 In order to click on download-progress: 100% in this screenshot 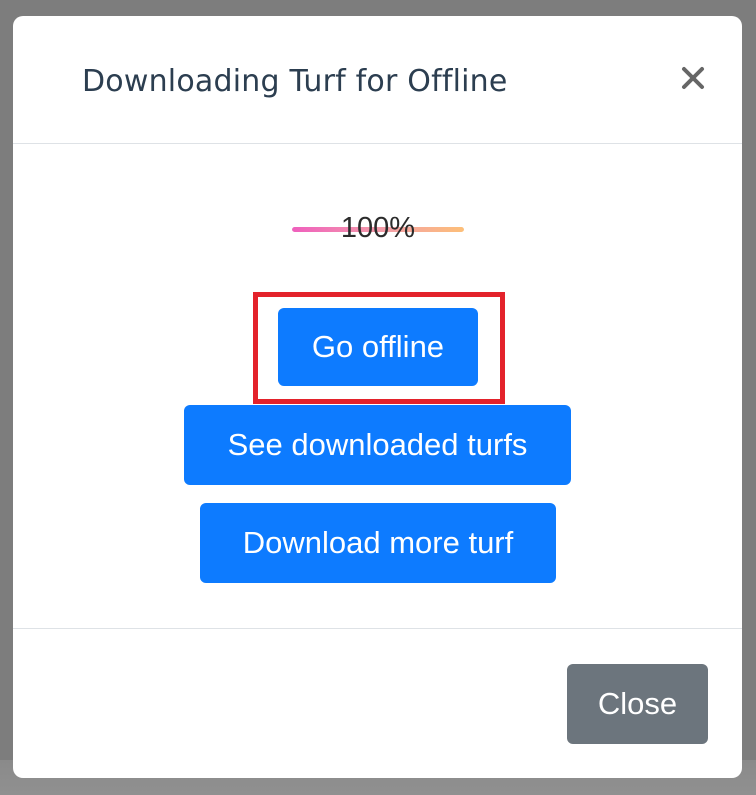, I will do `click(378, 230)`.